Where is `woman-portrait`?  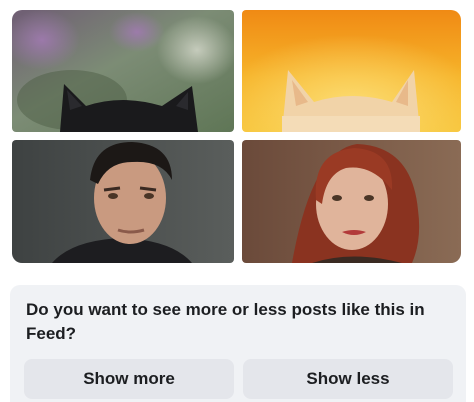
woman-portrait is located at coordinates (351, 201).